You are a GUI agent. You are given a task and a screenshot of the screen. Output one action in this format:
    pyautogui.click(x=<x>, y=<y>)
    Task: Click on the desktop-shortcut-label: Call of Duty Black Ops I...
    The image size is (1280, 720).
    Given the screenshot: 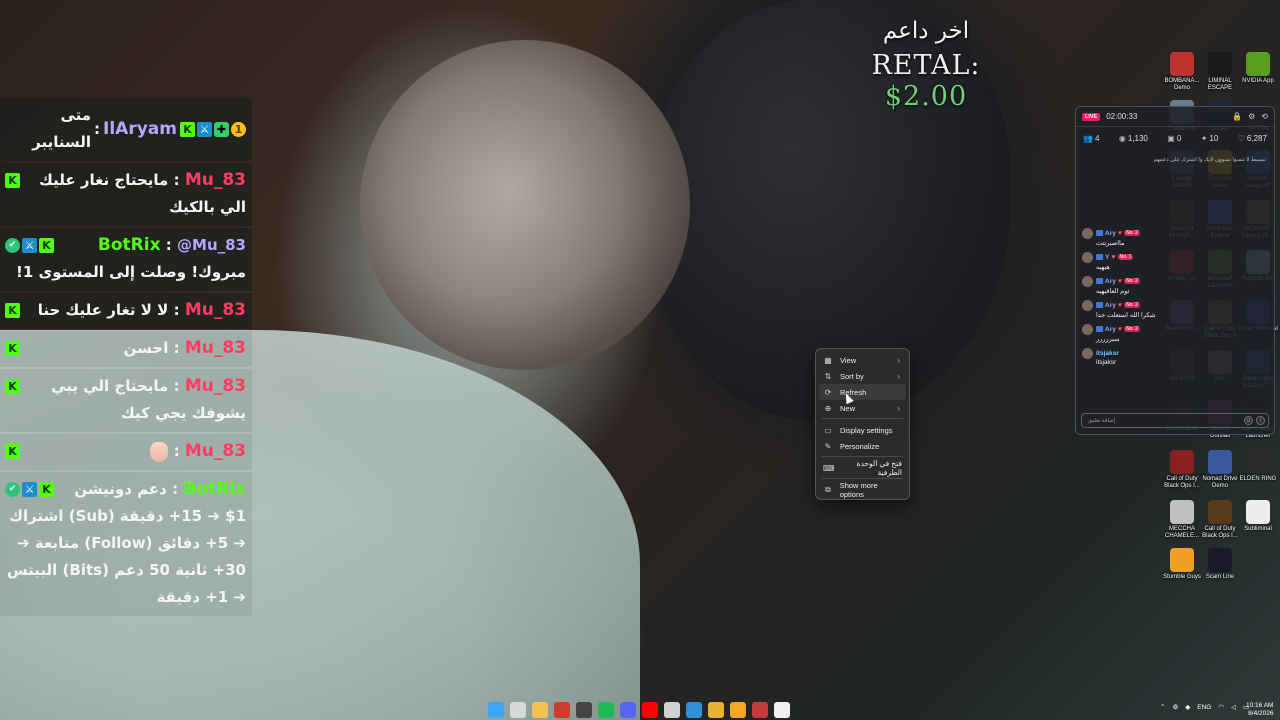 What is the action you would take?
    pyautogui.click(x=1220, y=532)
    